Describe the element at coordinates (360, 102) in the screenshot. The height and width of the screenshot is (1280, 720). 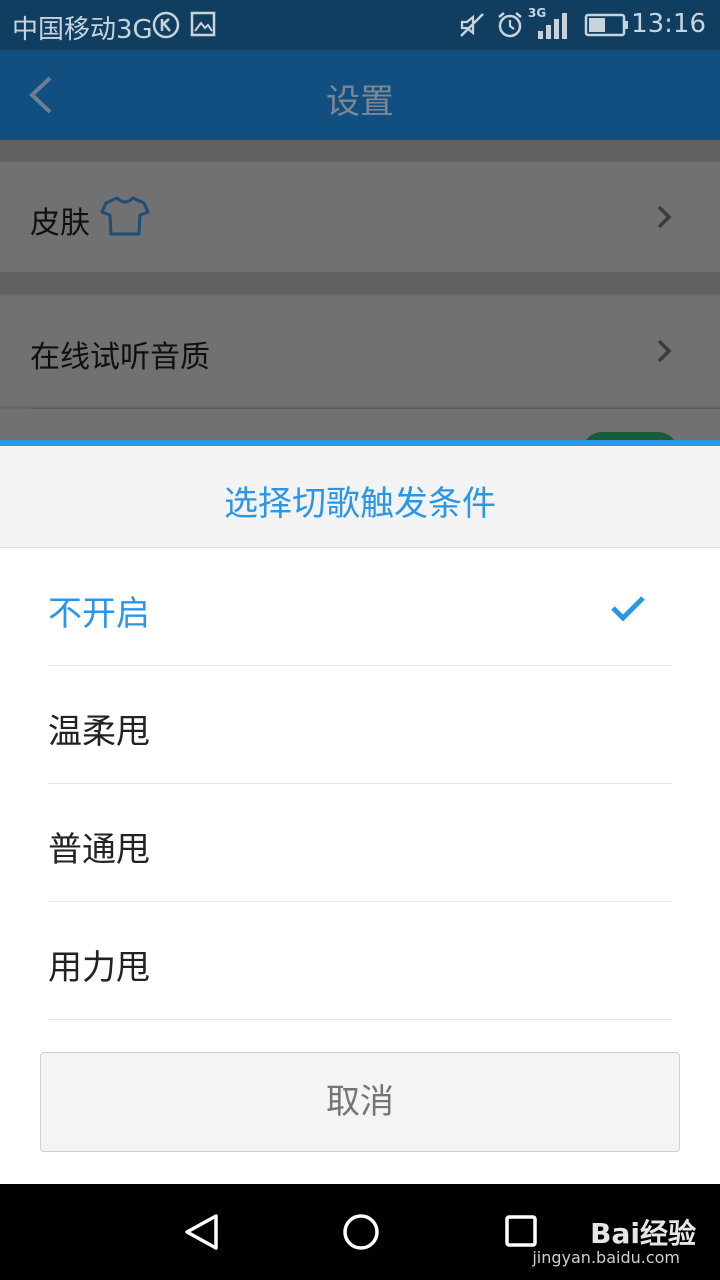
I see `page-title: 设置` at that location.